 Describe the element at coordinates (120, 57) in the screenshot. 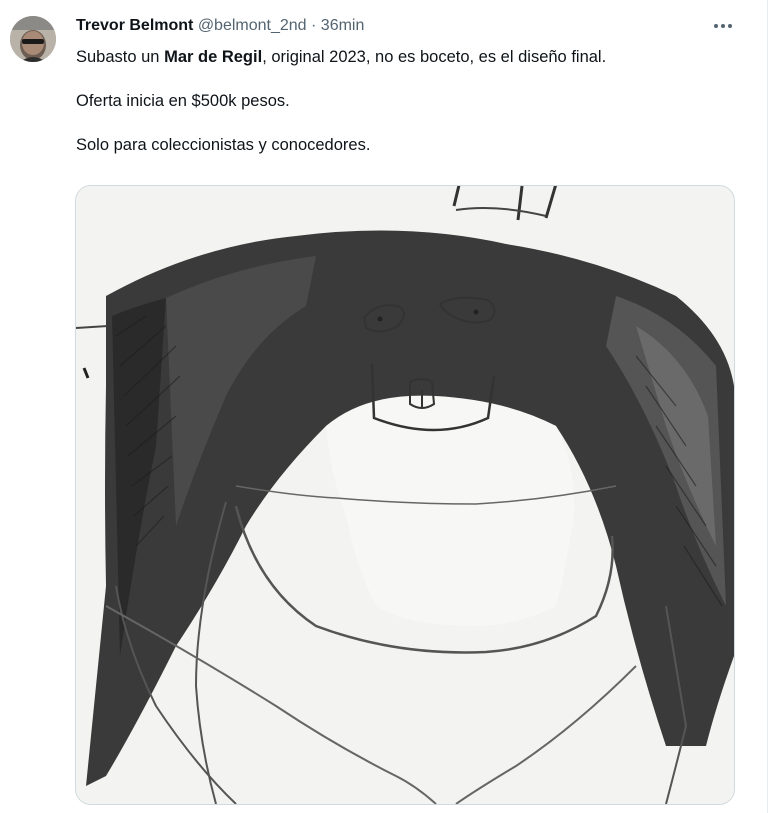

I see `line1-text: Subasto un` at that location.